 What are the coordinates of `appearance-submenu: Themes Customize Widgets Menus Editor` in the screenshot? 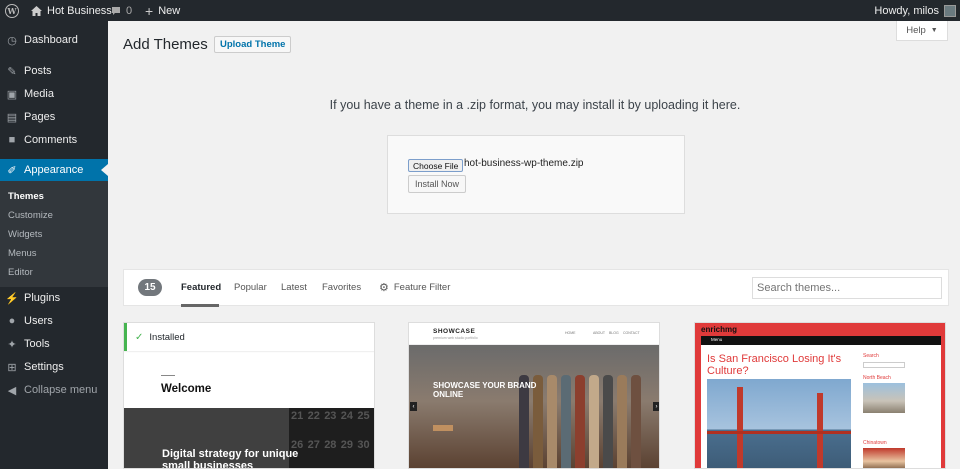 It's located at (54, 234).